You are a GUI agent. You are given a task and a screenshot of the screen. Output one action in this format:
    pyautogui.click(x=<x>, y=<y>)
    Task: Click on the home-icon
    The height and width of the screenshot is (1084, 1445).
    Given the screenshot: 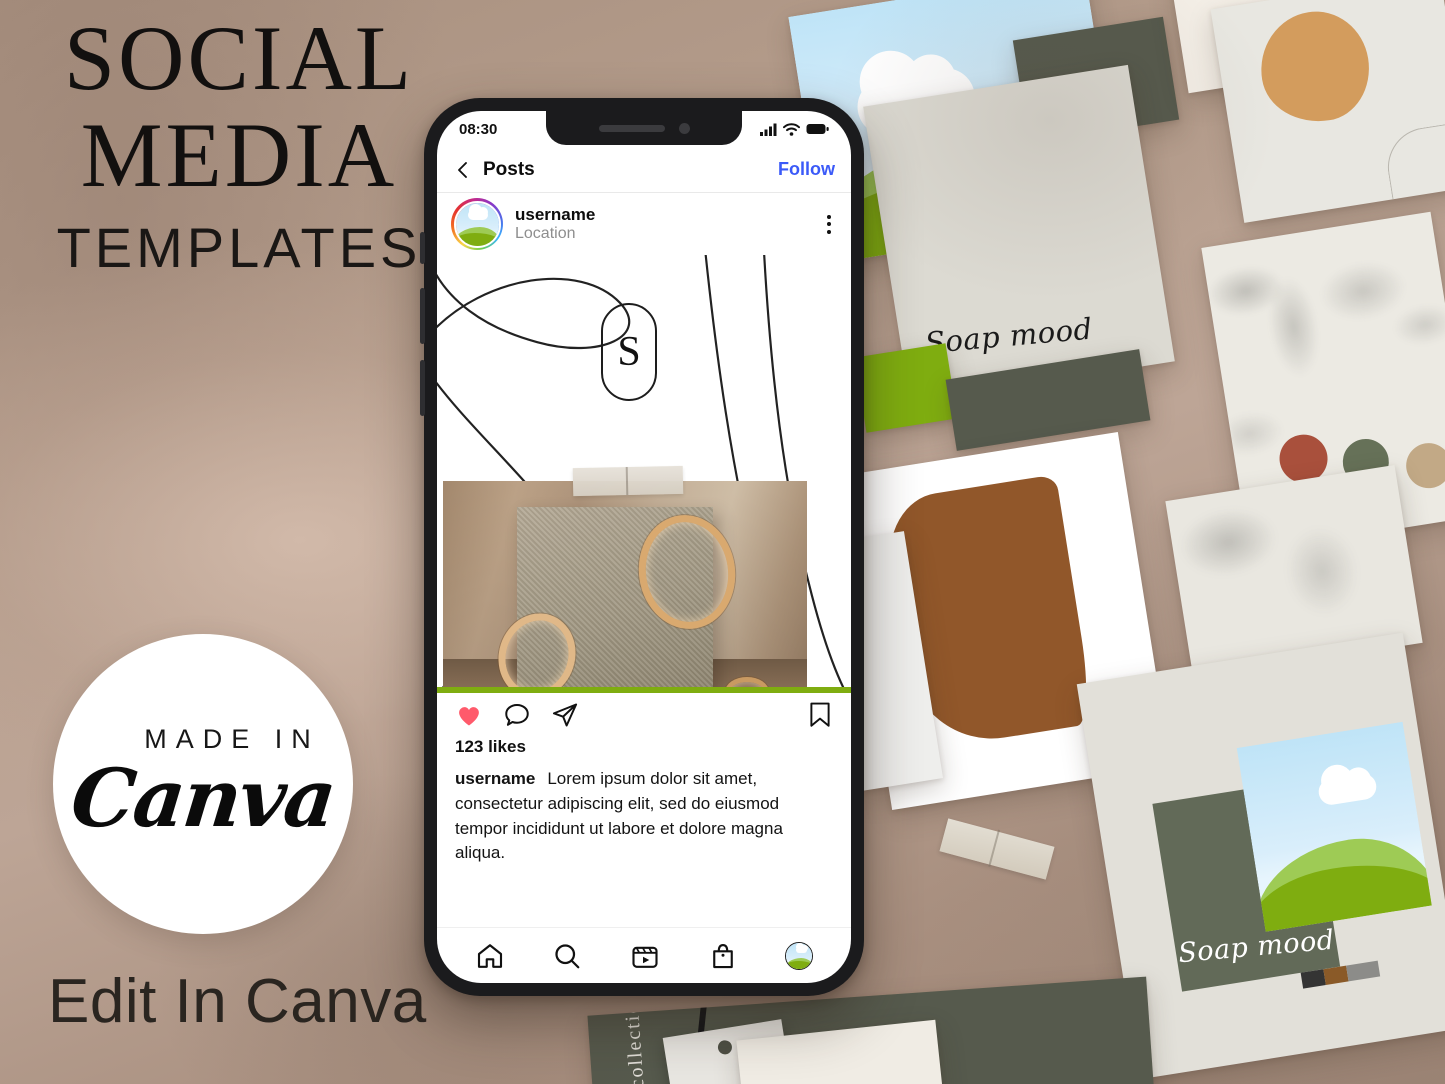 What is the action you would take?
    pyautogui.click(x=490, y=956)
    